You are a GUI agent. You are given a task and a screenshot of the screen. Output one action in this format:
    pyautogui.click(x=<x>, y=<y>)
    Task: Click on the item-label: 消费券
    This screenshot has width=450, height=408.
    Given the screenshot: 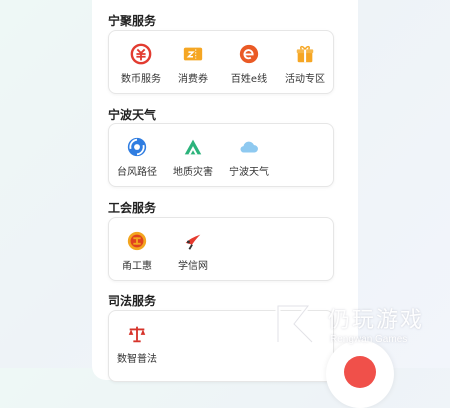 What is the action you would take?
    pyautogui.click(x=193, y=79)
    